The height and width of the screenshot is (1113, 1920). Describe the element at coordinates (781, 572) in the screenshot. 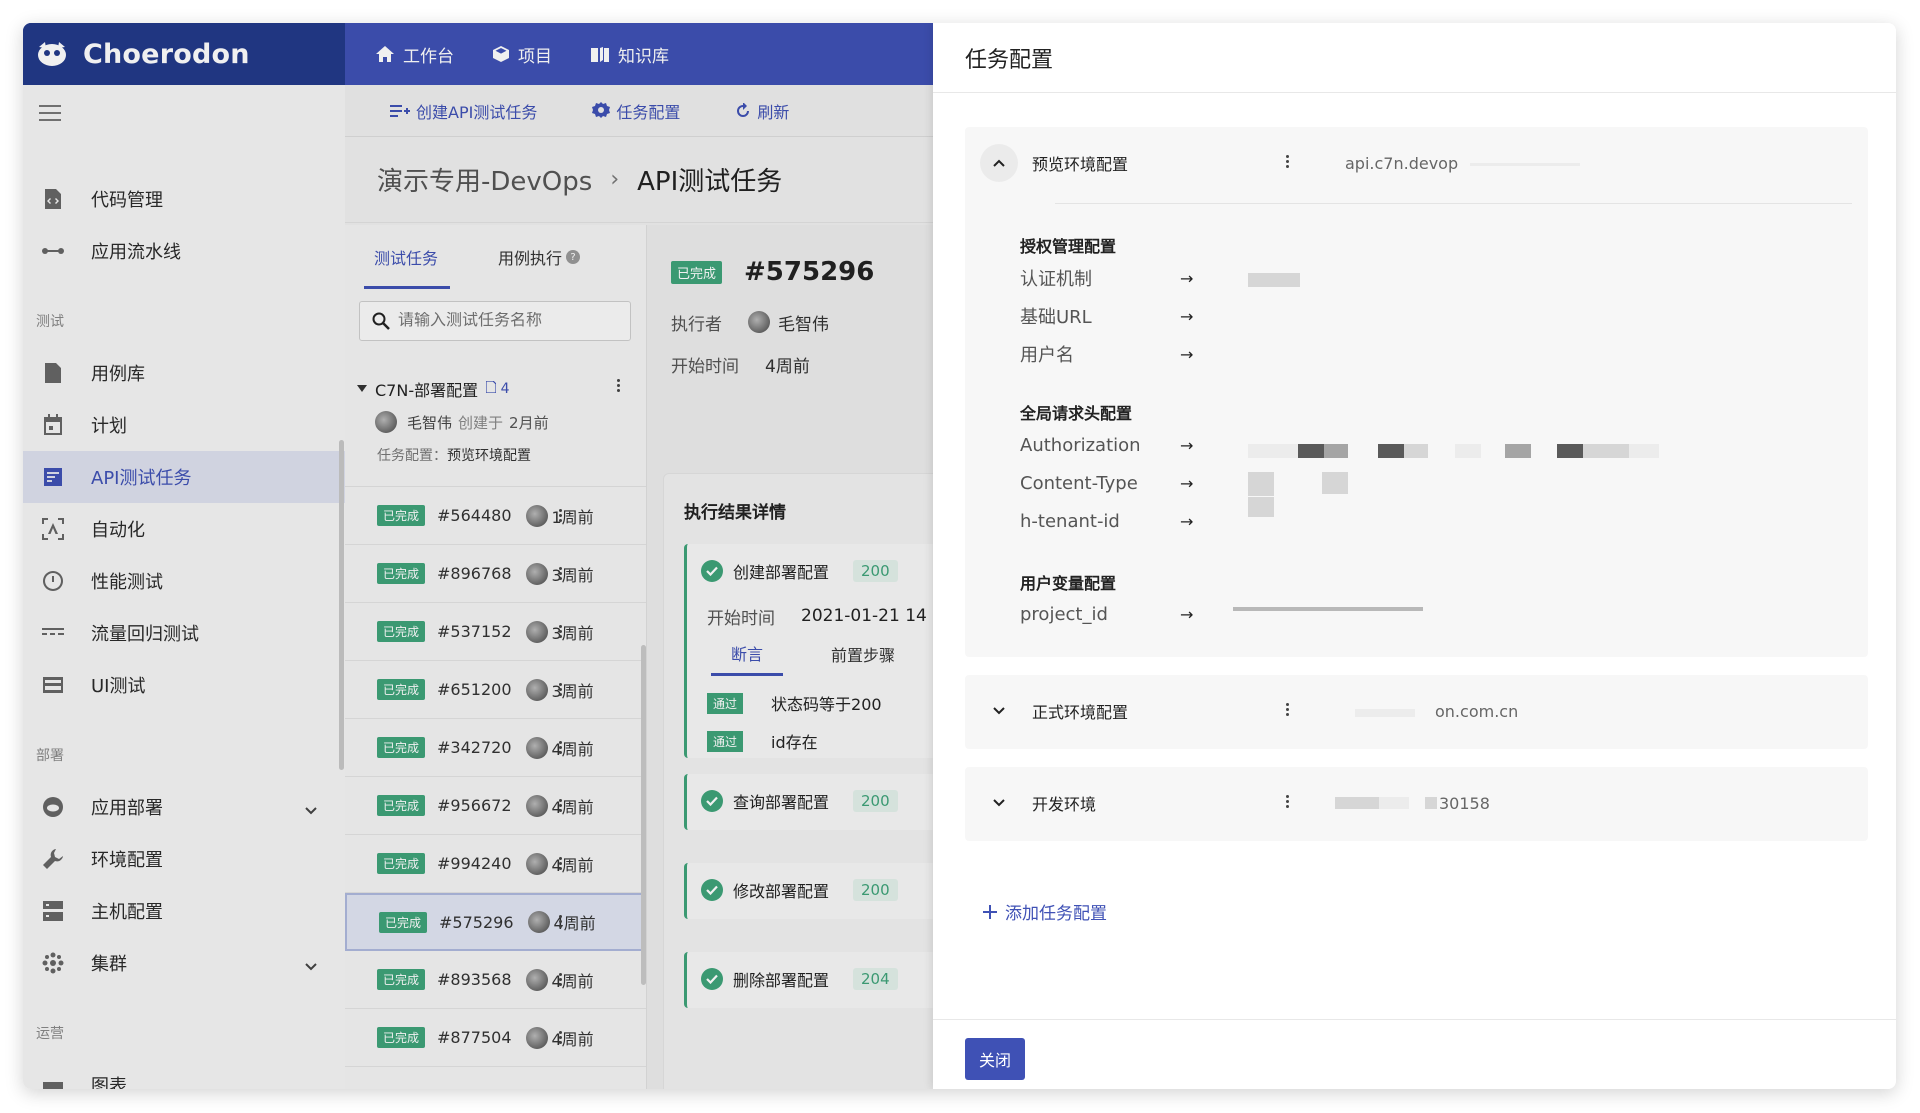

I see `step-name: 创建部署配置` at that location.